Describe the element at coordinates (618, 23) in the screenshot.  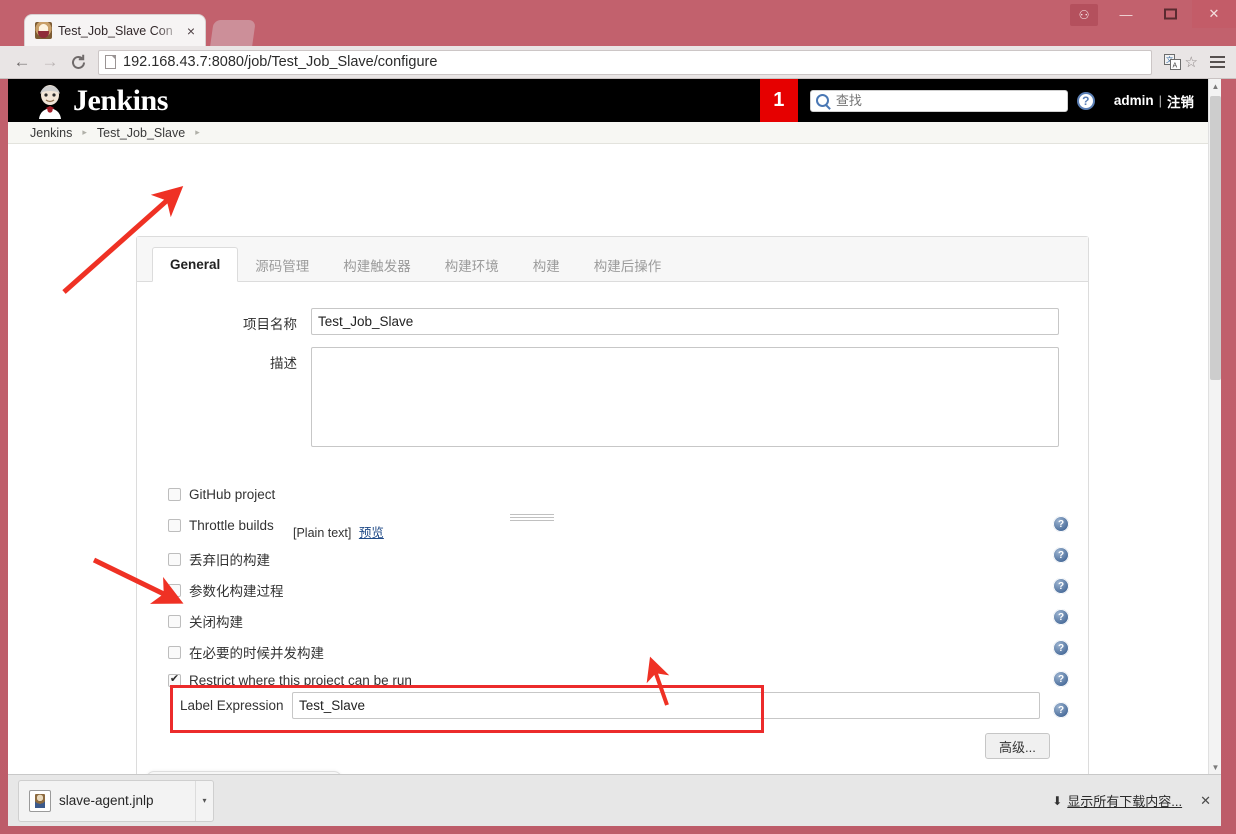
I see `browser-tabstrip: Test_Job_Slave Con × ⚇ — ✕` at that location.